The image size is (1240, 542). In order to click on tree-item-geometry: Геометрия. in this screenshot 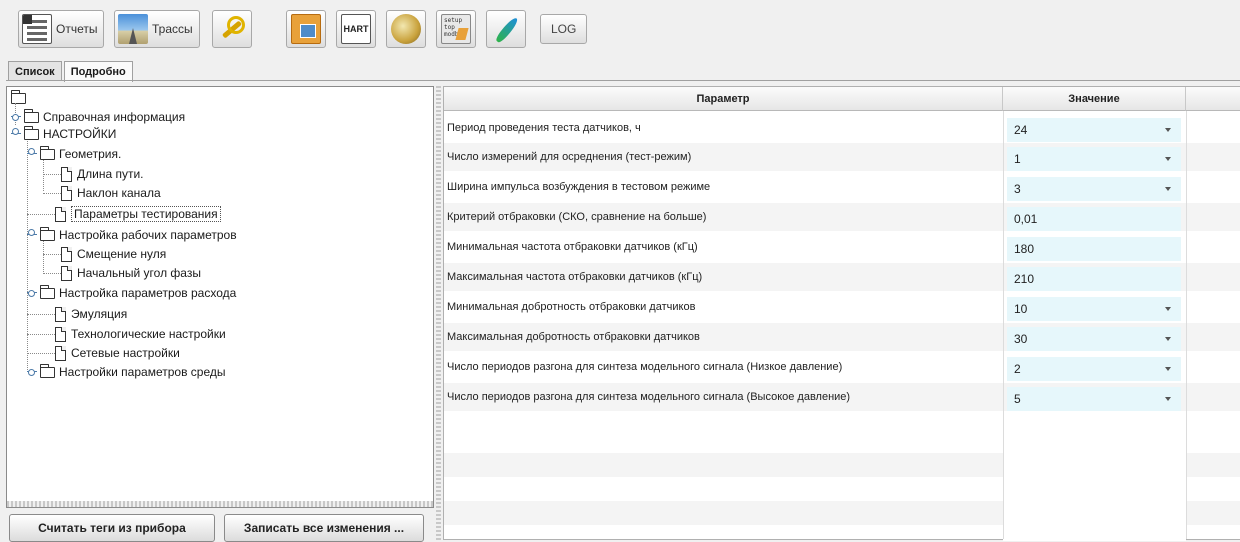, I will do `click(74, 154)`.